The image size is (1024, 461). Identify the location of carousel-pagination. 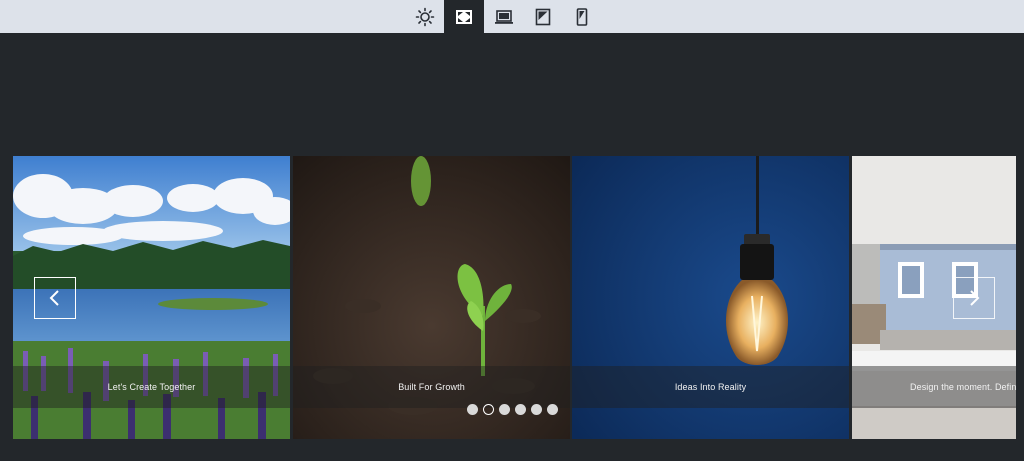
(512, 410).